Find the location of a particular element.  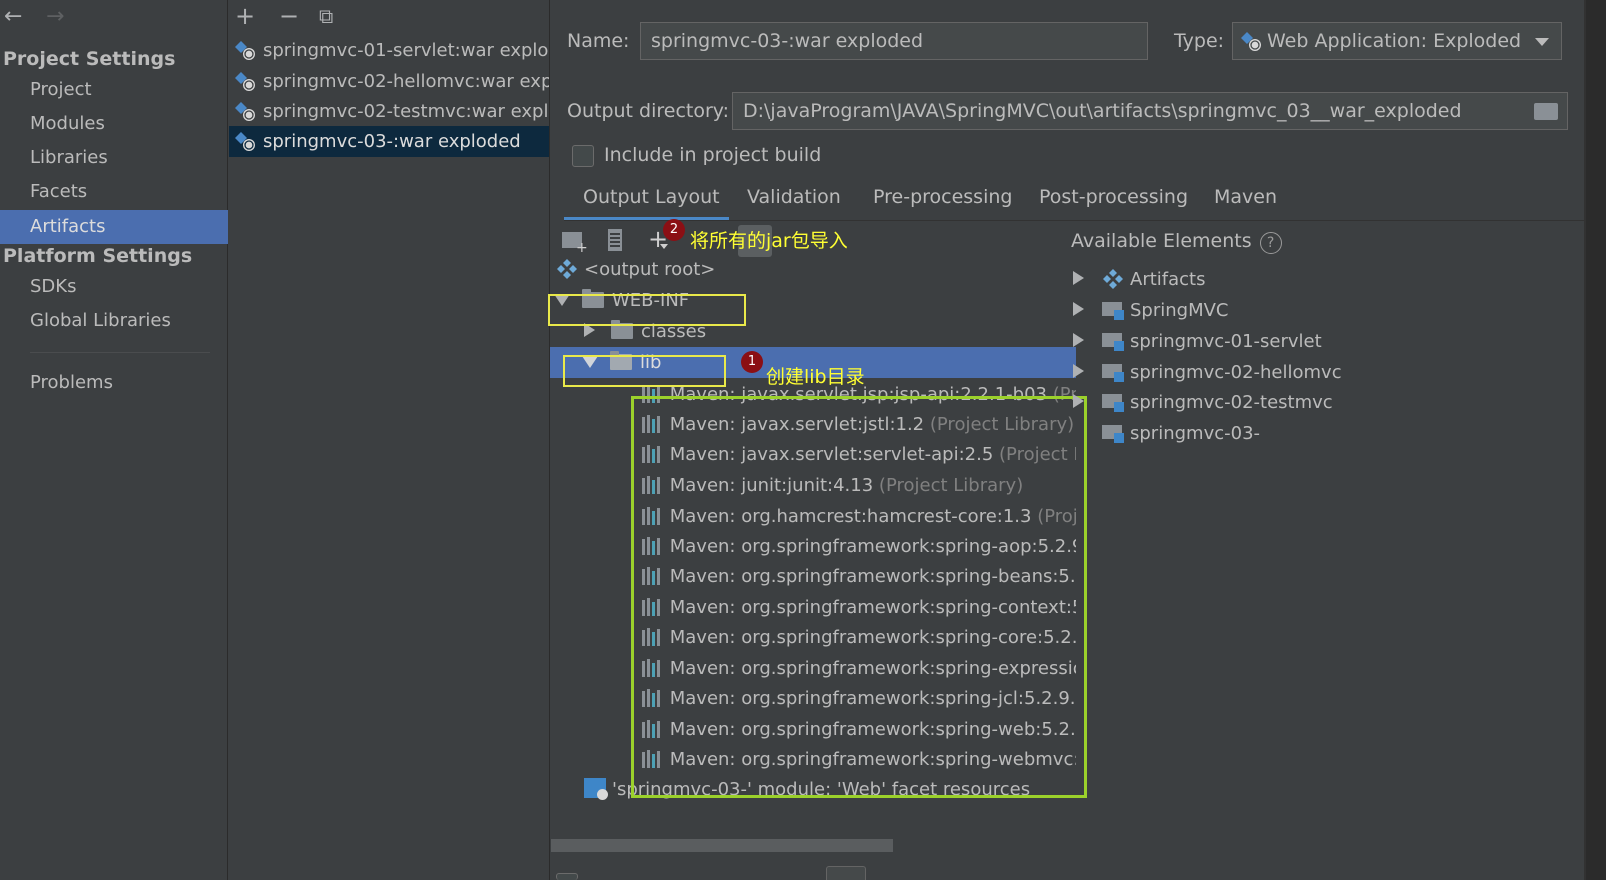

nav-item-artifacts: Artifacts is located at coordinates (114, 227).